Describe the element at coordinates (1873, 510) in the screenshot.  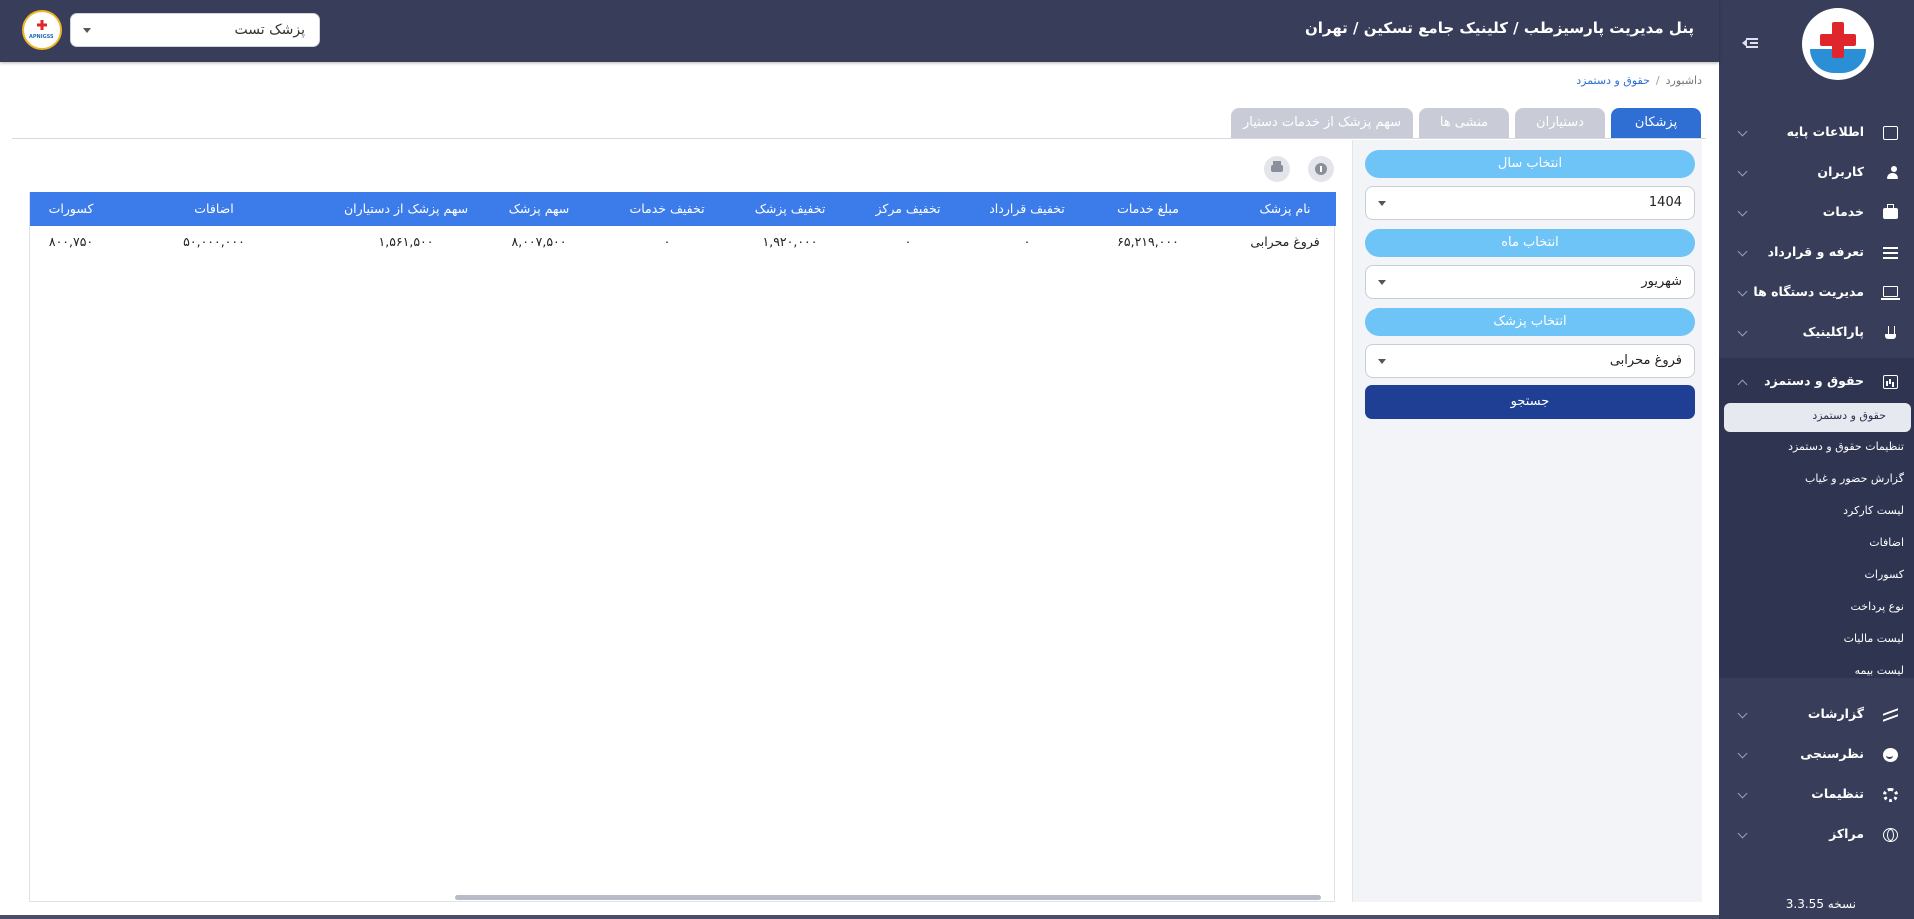
I see `submenu-item: لیست کارکرد` at that location.